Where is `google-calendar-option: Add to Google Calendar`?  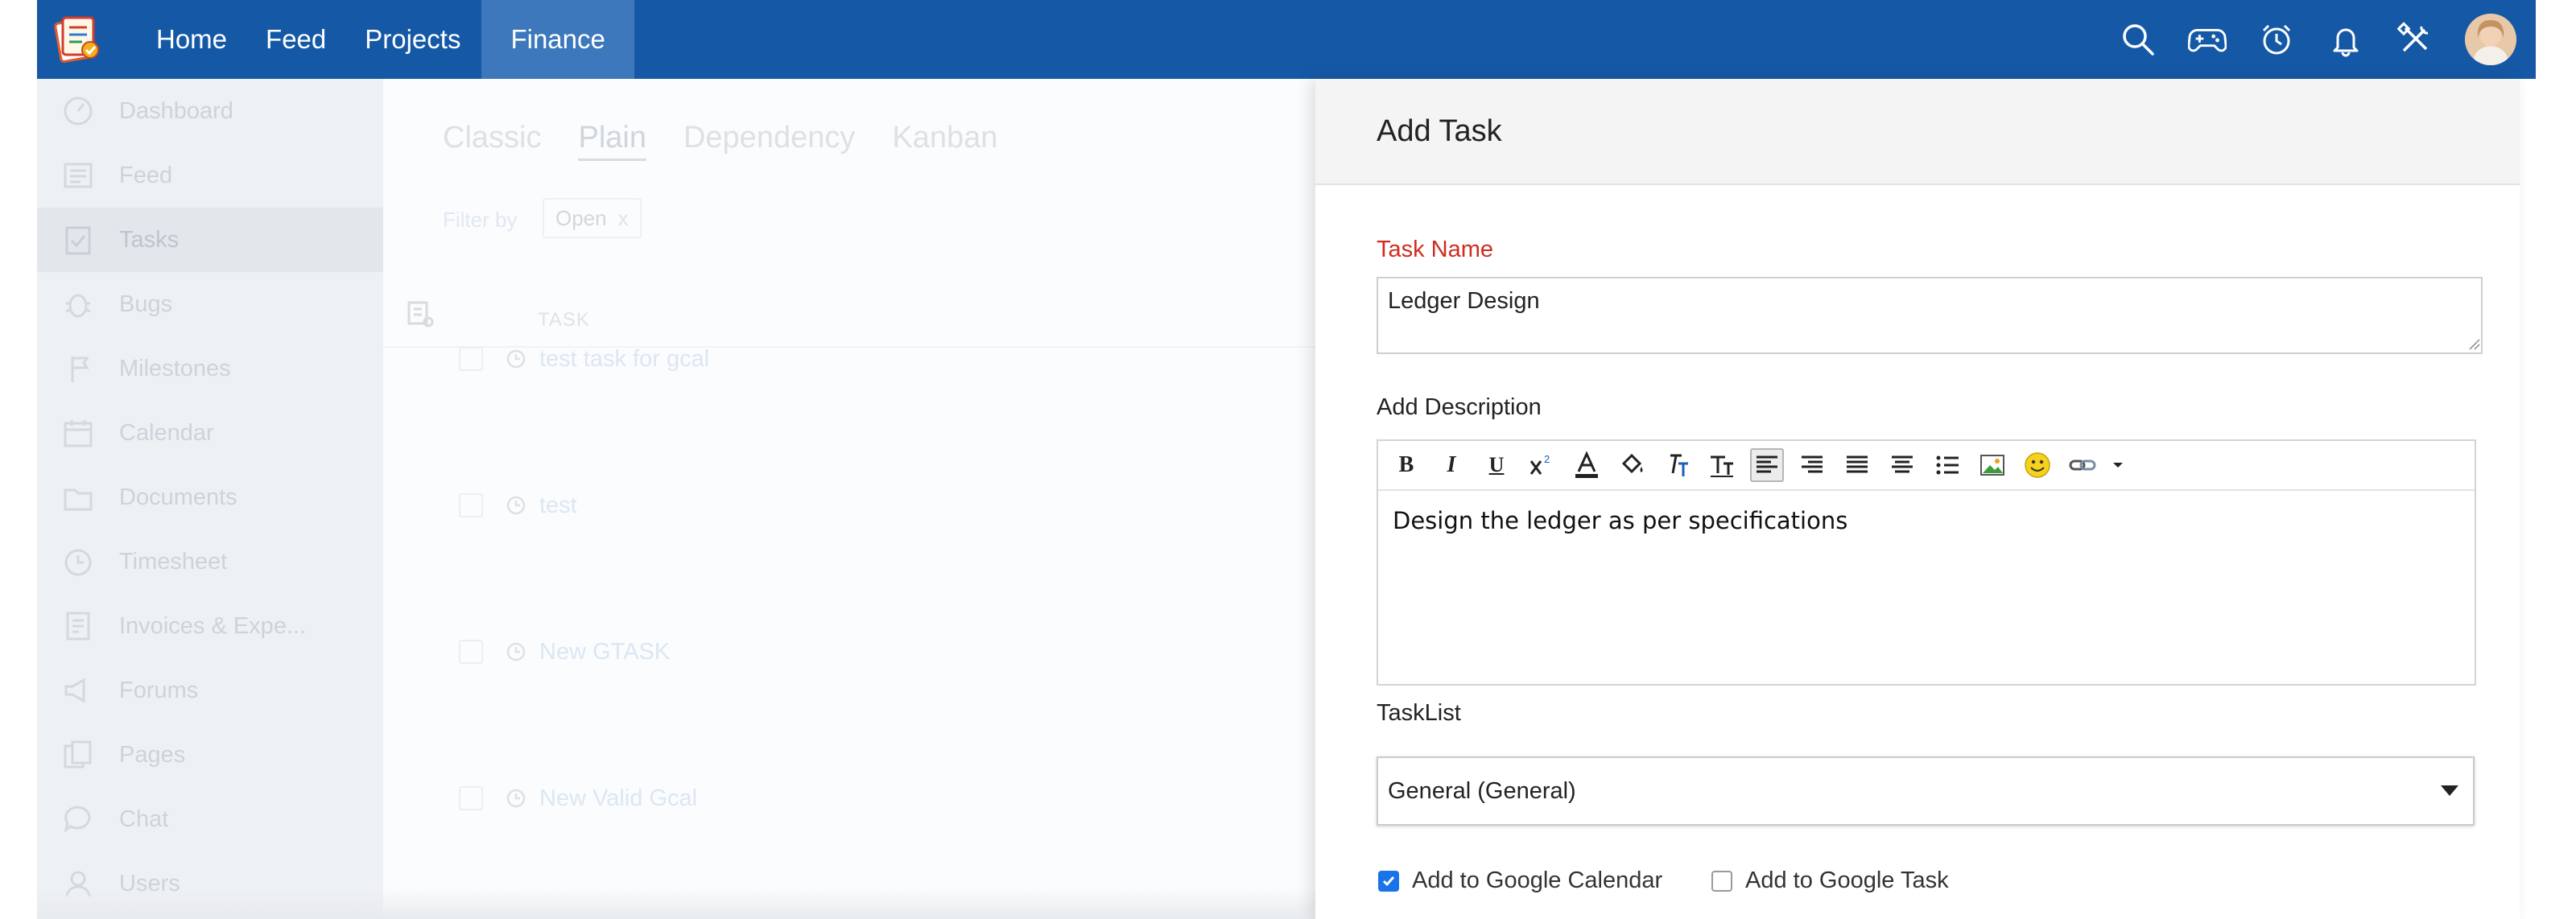
google-calendar-option: Add to Google Calendar is located at coordinates (1520, 880).